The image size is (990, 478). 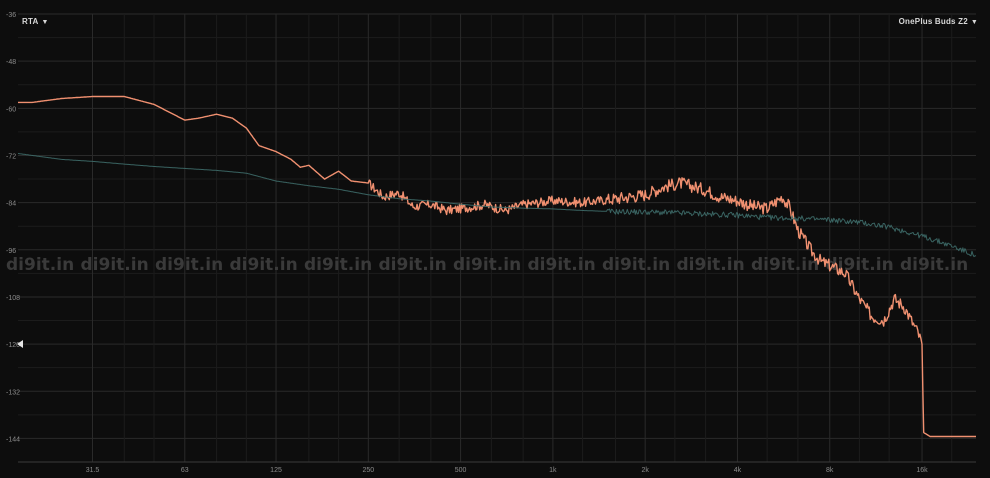 I want to click on y-tick-label: -84, so click(x=11, y=204).